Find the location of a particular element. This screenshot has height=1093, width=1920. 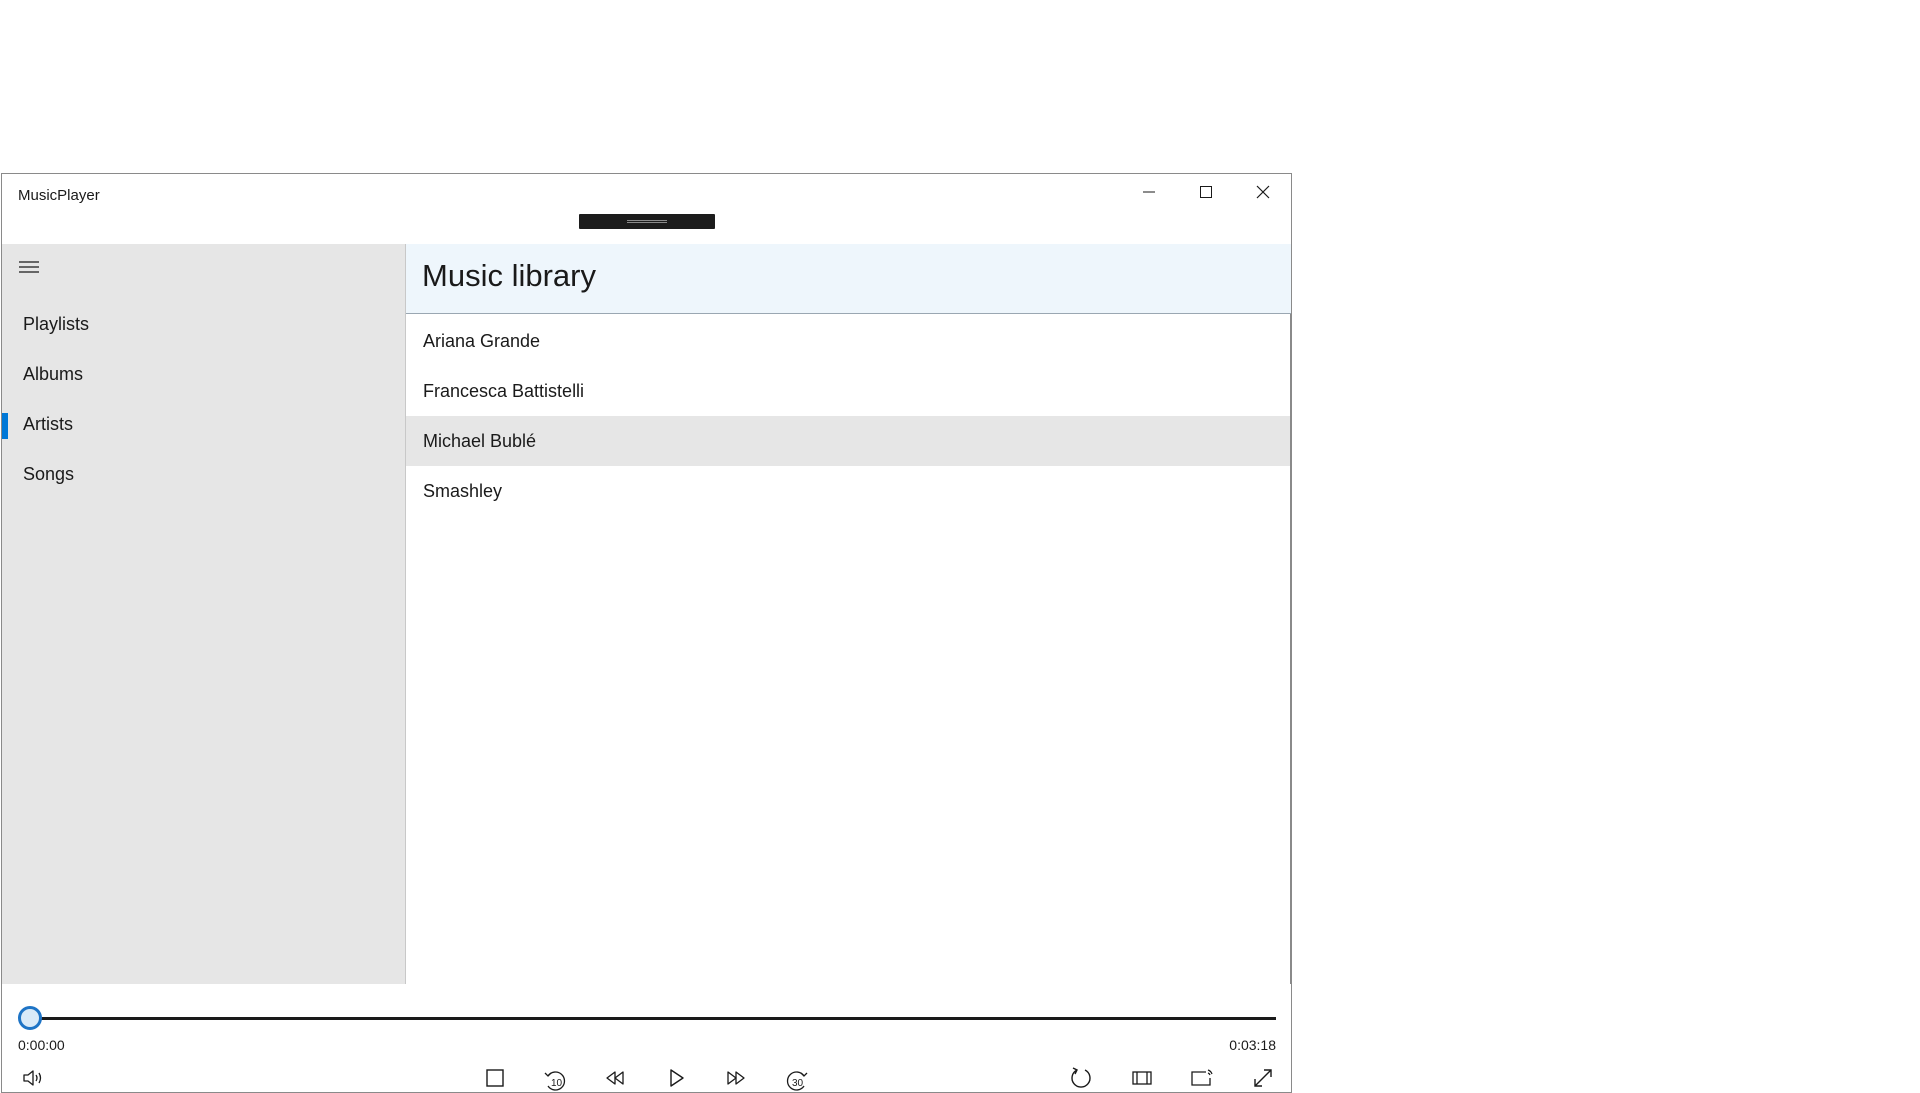

elapsed-time: 0:00:00 is located at coordinates (41, 1045).